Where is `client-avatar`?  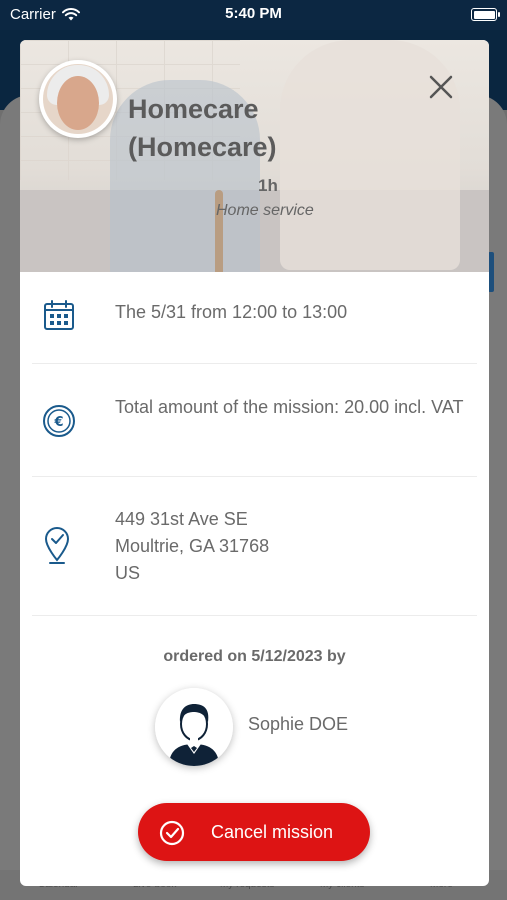
client-avatar is located at coordinates (194, 727).